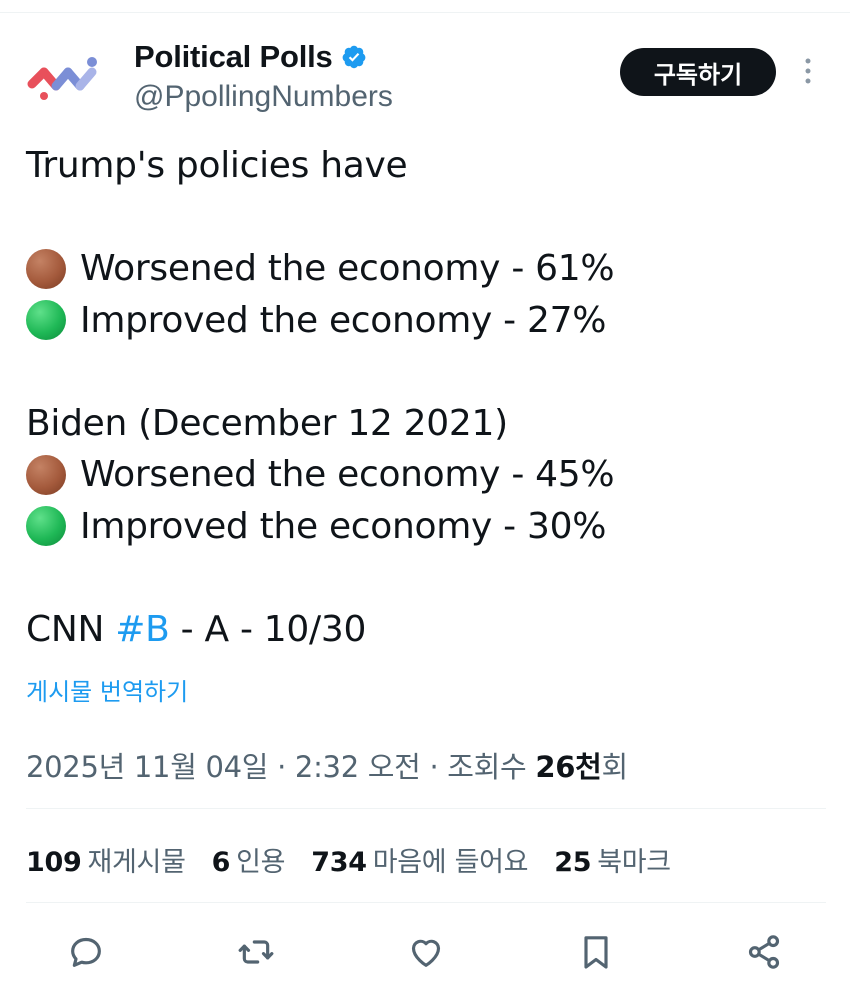 Image resolution: width=850 pixels, height=990 pixels. I want to click on trump-worsened-text: Worsened the economy - 61%, so click(347, 268).